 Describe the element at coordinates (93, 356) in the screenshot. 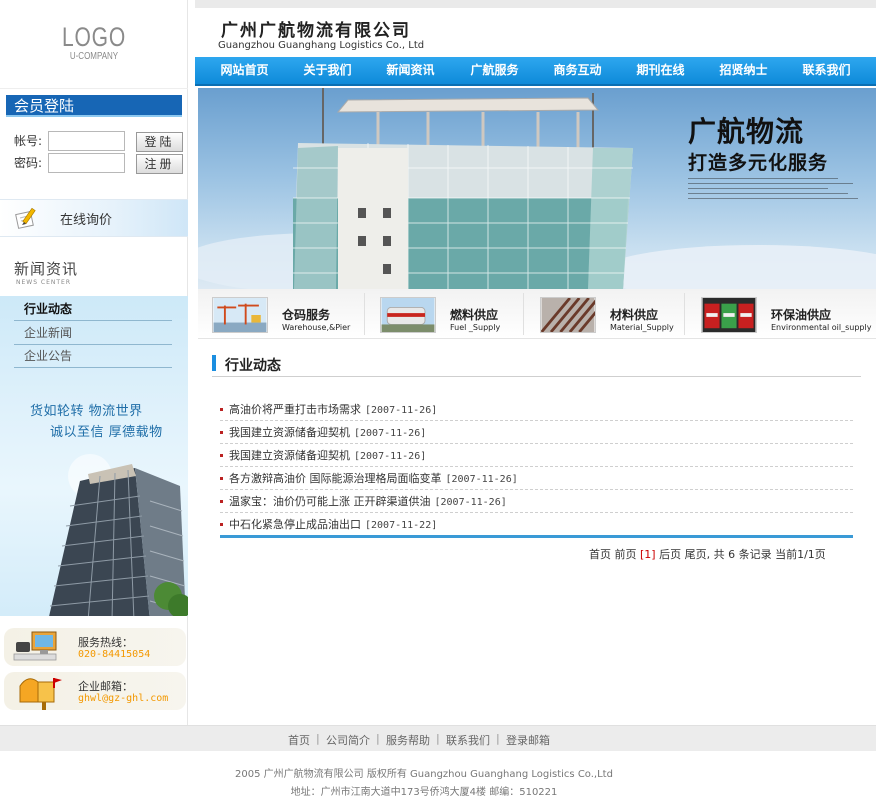

I see `sidebar-item-company-notice: 企业公告` at that location.